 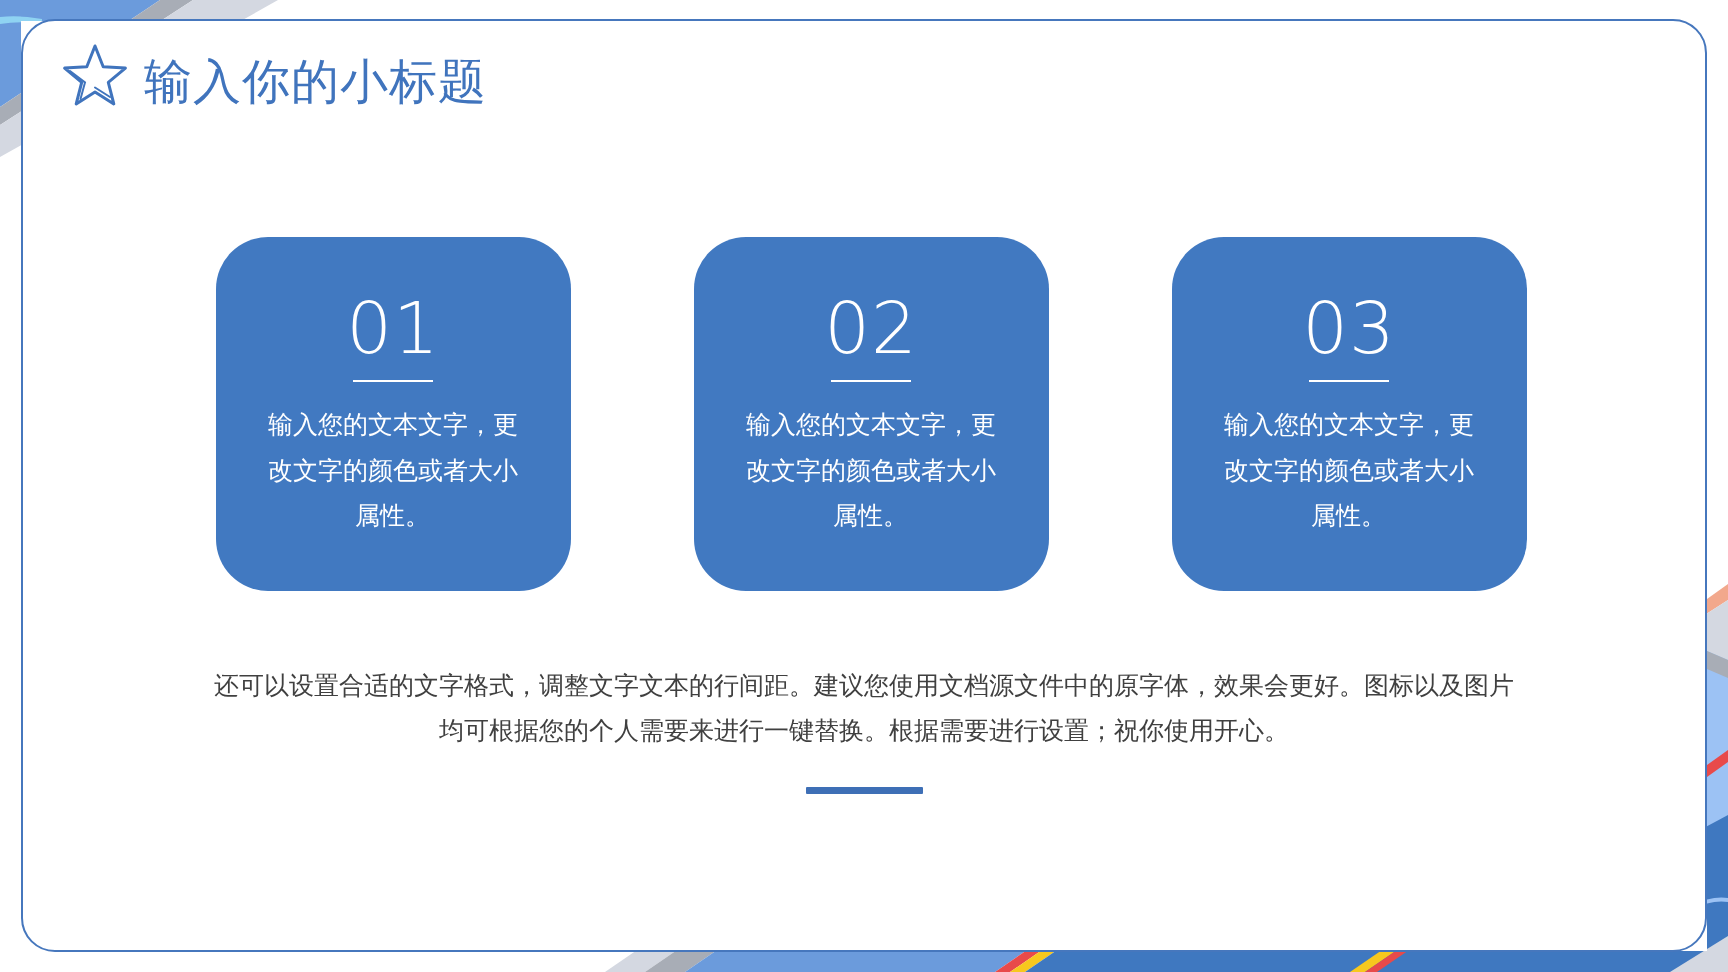 What do you see at coordinates (393, 328) in the screenshot?
I see `card-number: 01` at bounding box center [393, 328].